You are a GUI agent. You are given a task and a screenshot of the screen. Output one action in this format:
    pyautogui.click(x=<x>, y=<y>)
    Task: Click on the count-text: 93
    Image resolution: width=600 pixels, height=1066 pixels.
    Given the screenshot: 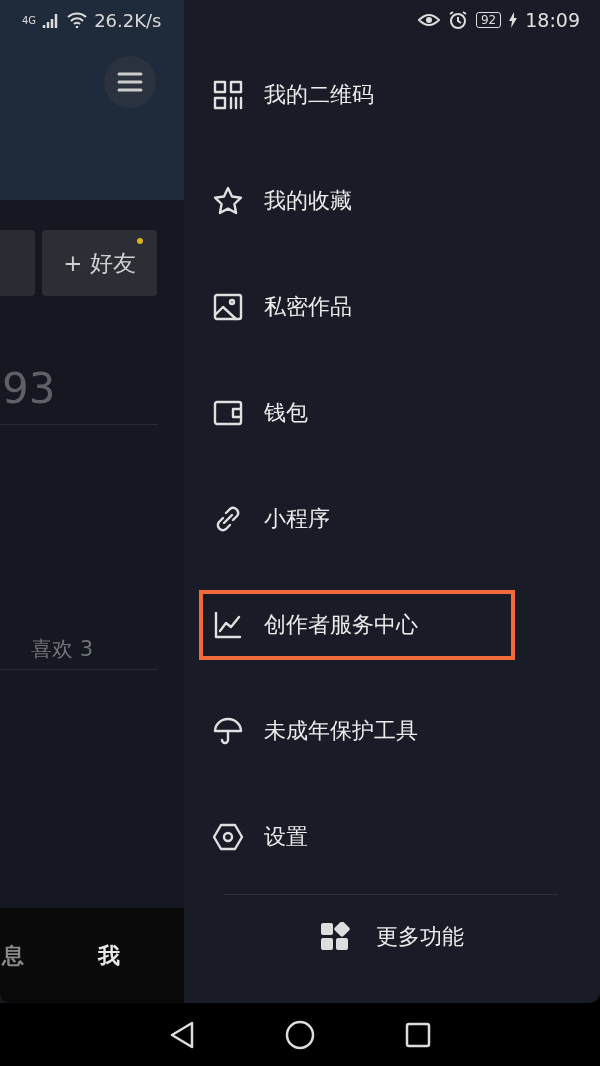 What is the action you would take?
    pyautogui.click(x=29, y=389)
    